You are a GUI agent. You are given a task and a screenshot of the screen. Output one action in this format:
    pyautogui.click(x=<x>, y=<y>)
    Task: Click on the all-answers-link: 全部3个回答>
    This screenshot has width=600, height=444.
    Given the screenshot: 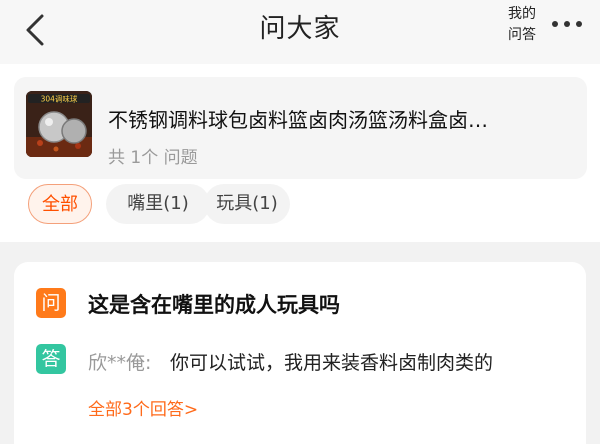 What is the action you would take?
    pyautogui.click(x=143, y=407)
    